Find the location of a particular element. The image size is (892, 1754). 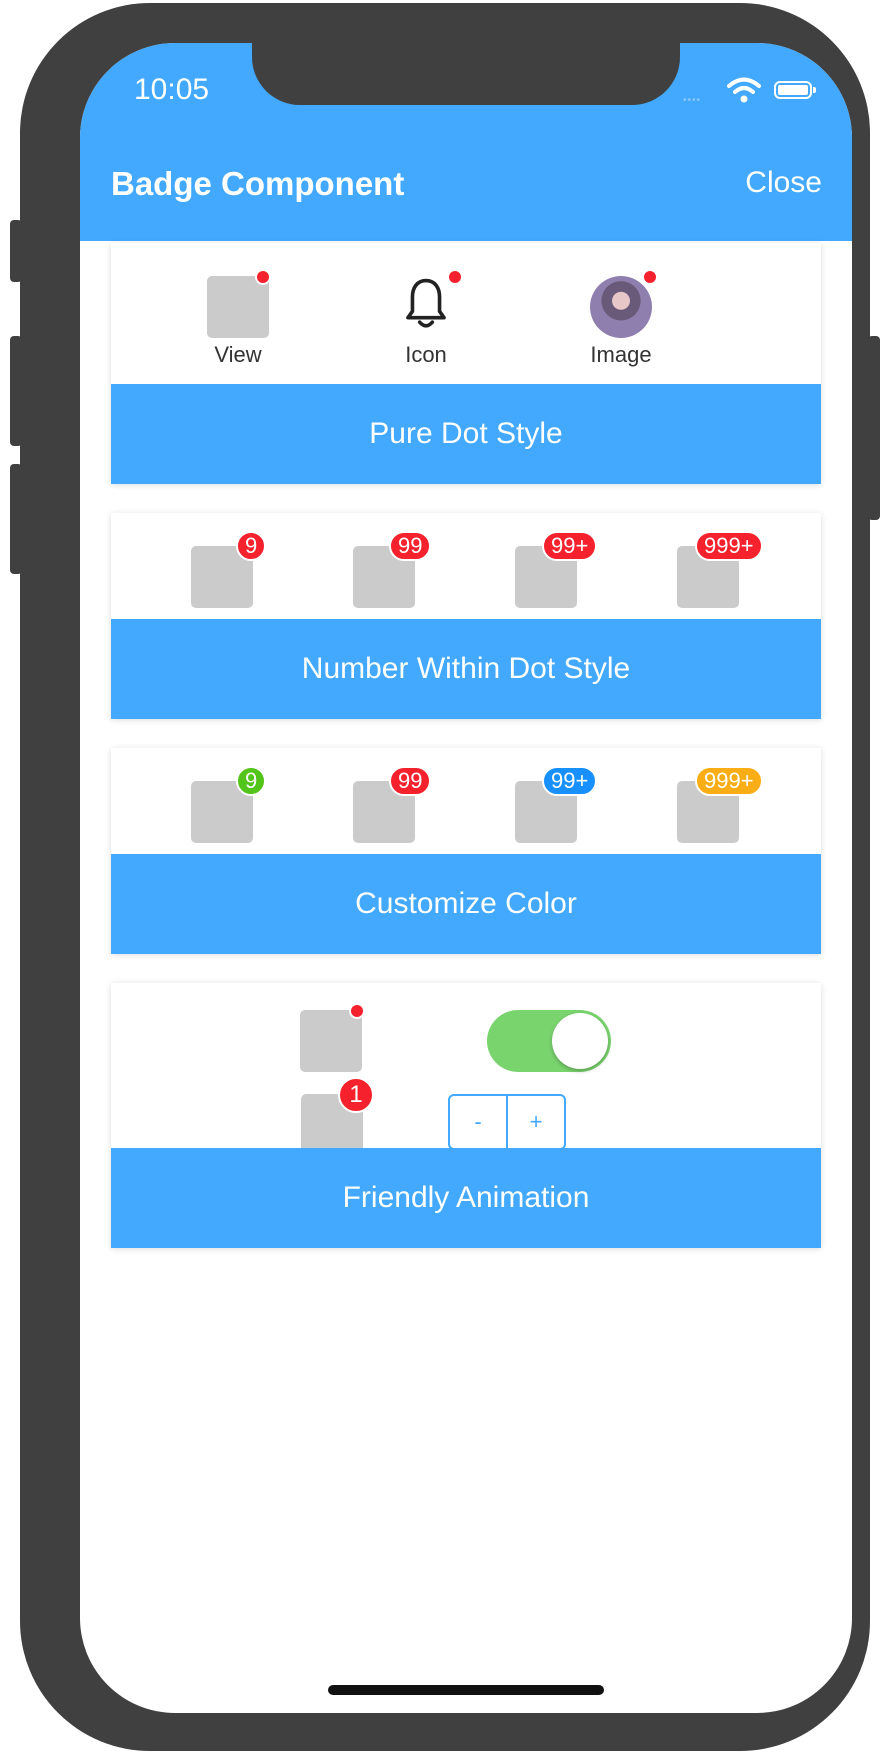

wifi-icon is located at coordinates (744, 90).